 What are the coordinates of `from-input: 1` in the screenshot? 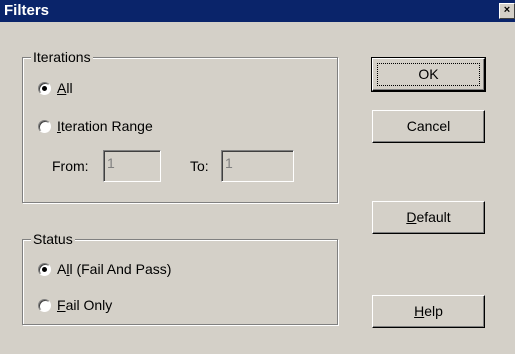 It's located at (132, 166).